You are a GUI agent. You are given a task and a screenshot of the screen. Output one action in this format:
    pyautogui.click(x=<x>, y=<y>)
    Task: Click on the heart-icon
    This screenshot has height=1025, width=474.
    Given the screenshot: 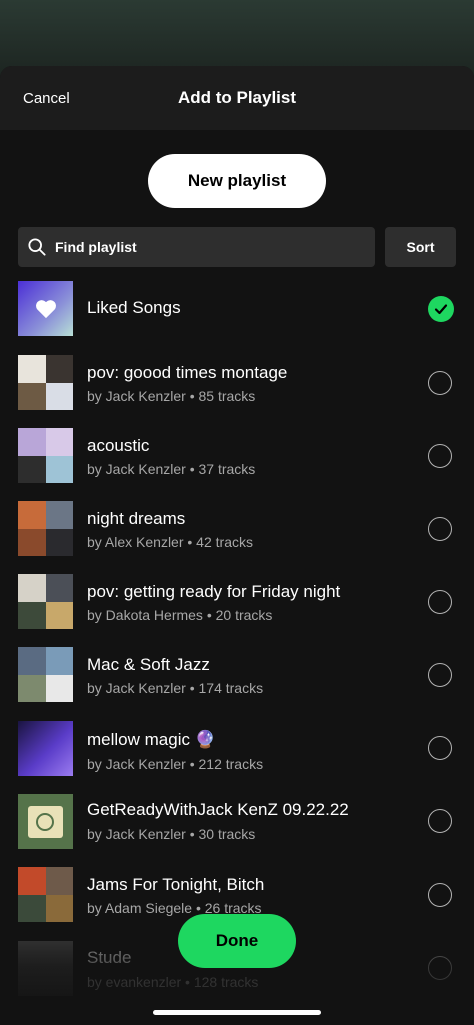 What is the action you would take?
    pyautogui.click(x=45, y=308)
    